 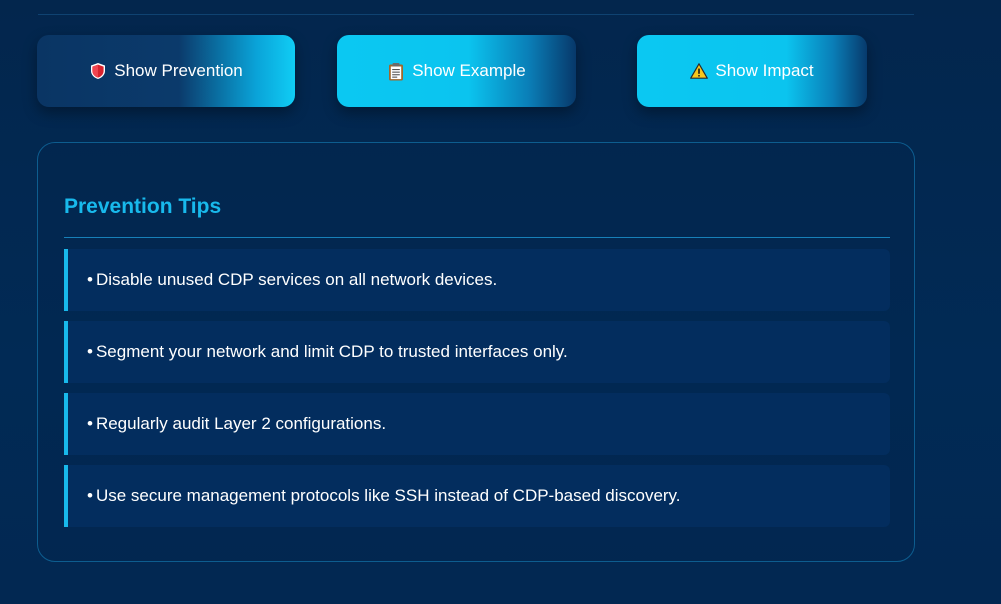 What do you see at coordinates (469, 70) in the screenshot?
I see `show-example-label: Show Example` at bounding box center [469, 70].